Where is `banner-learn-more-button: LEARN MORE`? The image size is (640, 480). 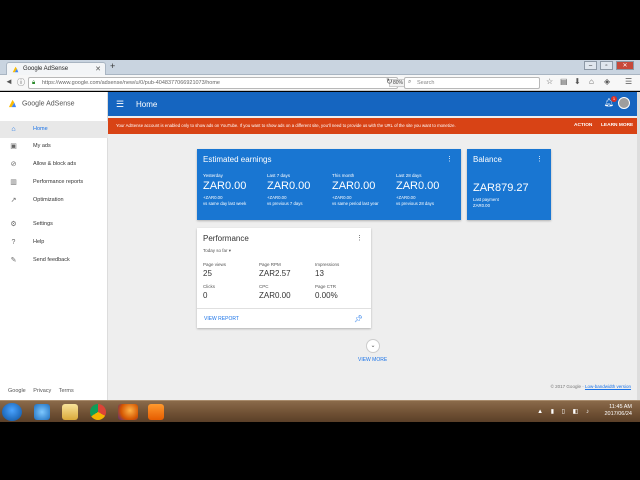 banner-learn-more-button: LEARN MORE is located at coordinates (617, 125).